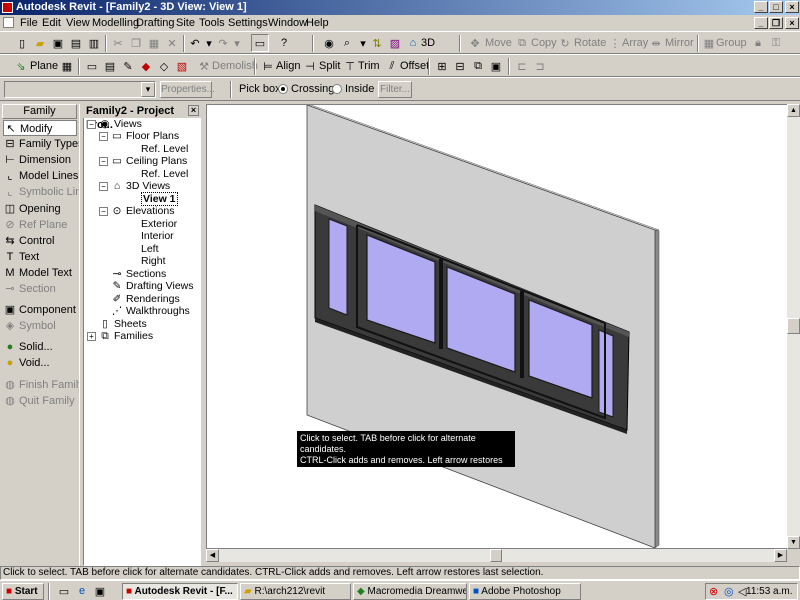  I want to click on split-face-icon: ◇, so click(164, 66).